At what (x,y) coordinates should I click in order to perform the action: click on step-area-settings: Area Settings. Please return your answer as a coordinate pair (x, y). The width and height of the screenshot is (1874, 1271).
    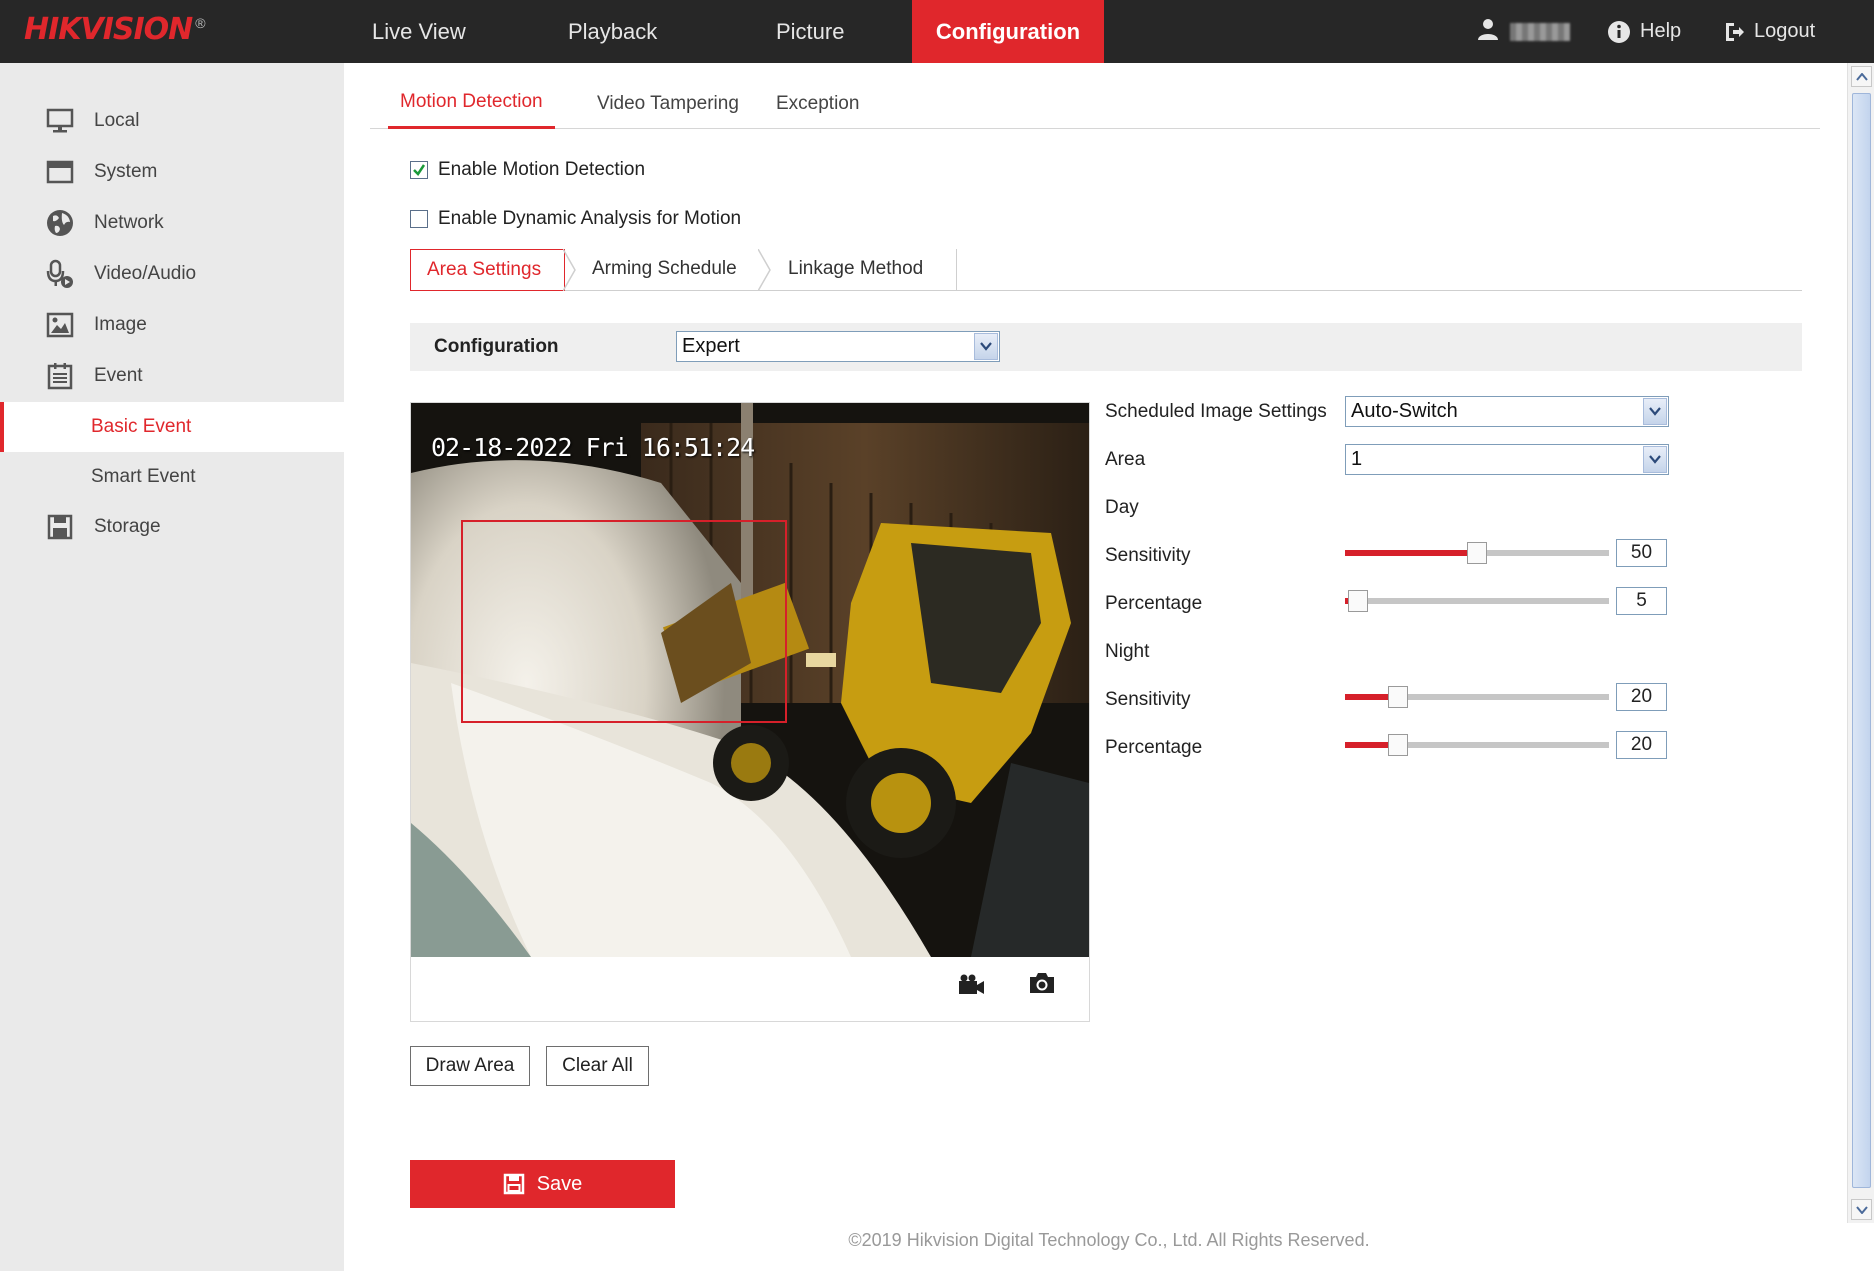
    Looking at the image, I should click on (487, 270).